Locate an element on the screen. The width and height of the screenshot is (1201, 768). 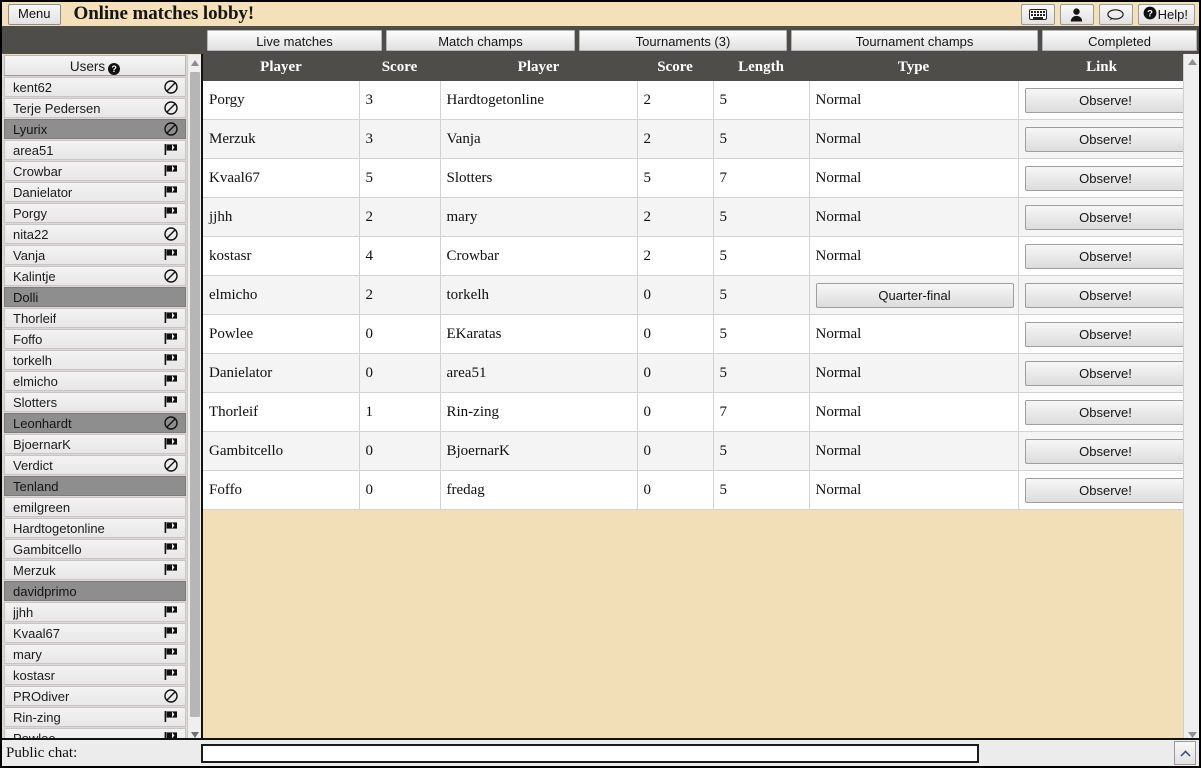
cell-score-2: 2 is located at coordinates (675, 256).